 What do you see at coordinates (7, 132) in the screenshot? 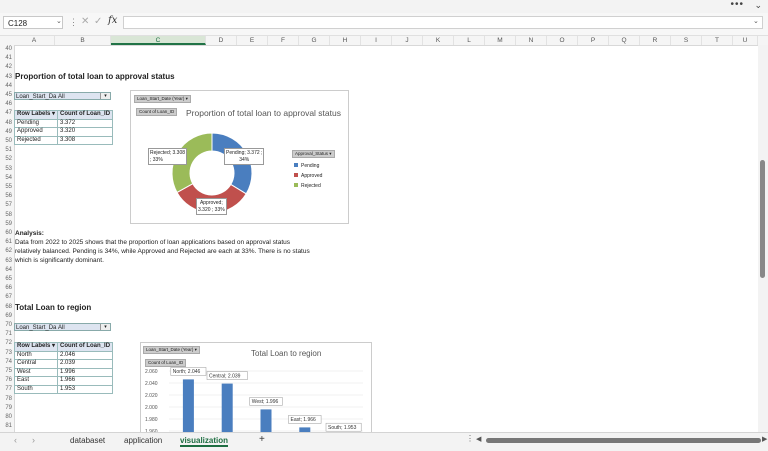
I see `row-header: 49` at bounding box center [7, 132].